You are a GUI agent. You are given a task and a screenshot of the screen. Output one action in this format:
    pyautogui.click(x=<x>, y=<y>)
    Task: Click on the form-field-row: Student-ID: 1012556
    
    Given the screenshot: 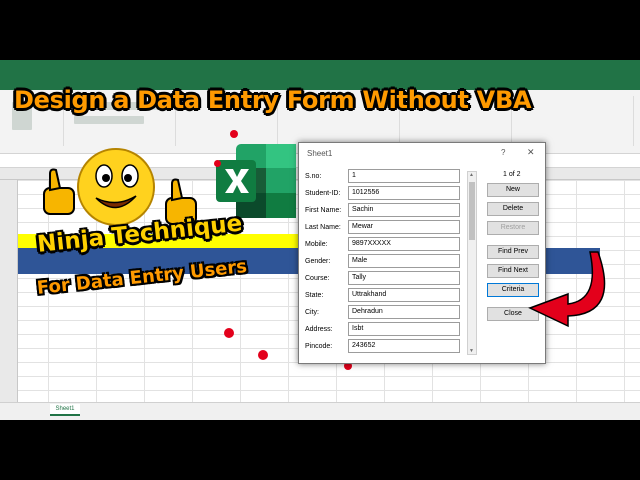 What is the action you would take?
    pyautogui.click(x=384, y=194)
    